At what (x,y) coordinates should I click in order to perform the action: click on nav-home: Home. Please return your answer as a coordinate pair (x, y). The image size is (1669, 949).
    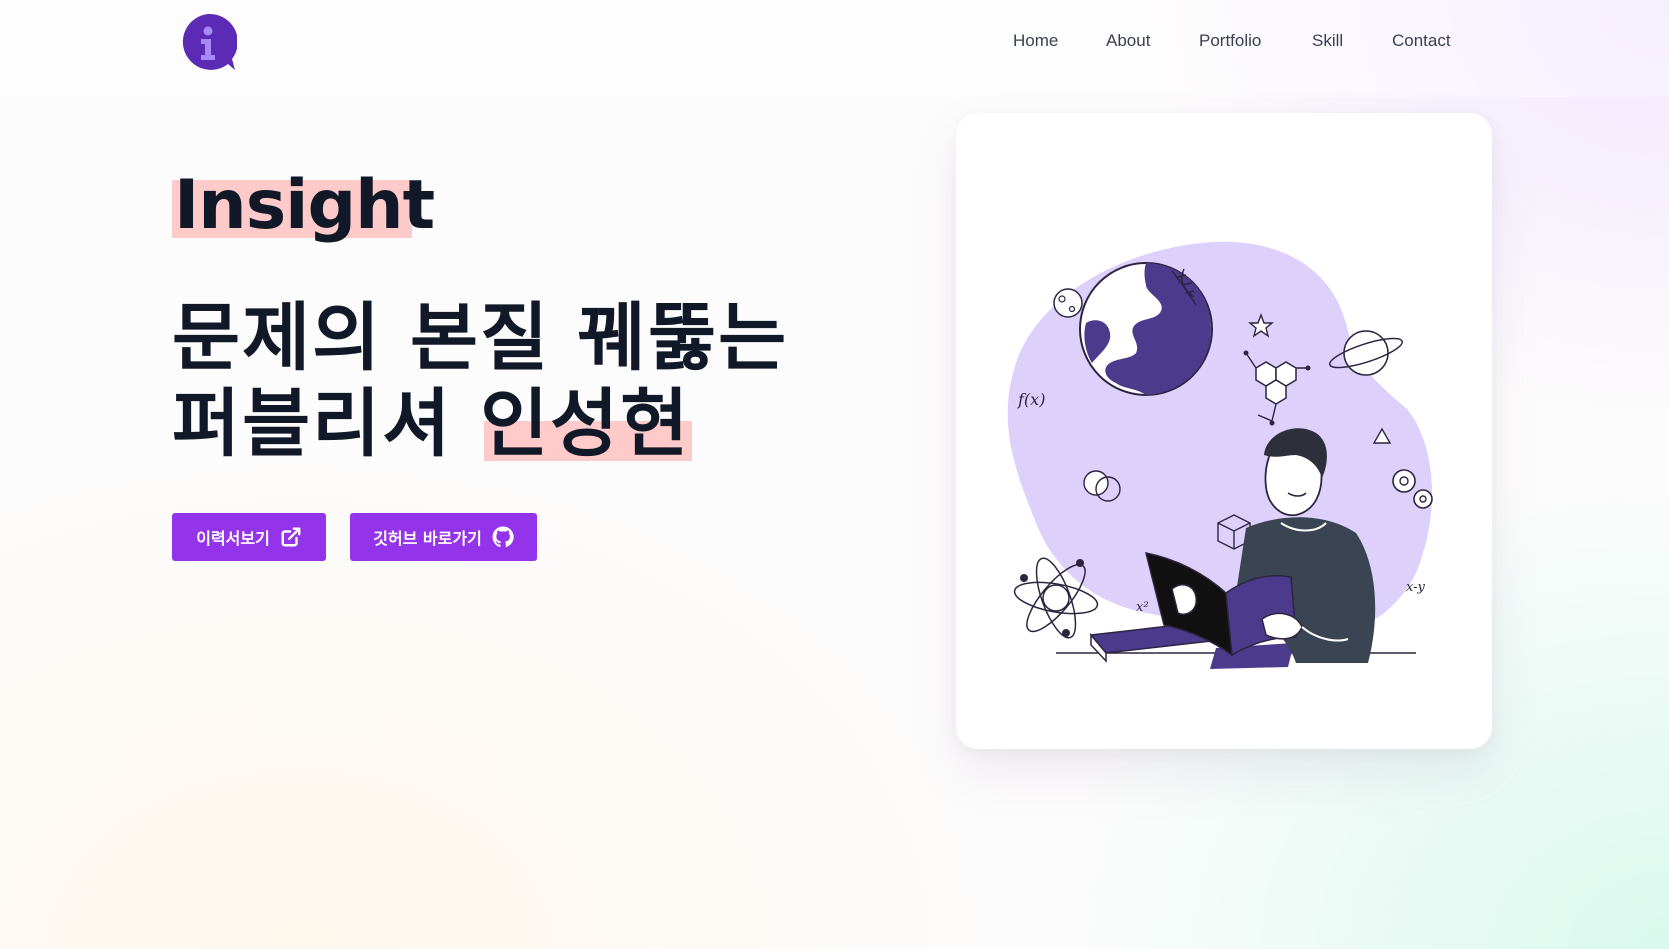
    Looking at the image, I should click on (1035, 41).